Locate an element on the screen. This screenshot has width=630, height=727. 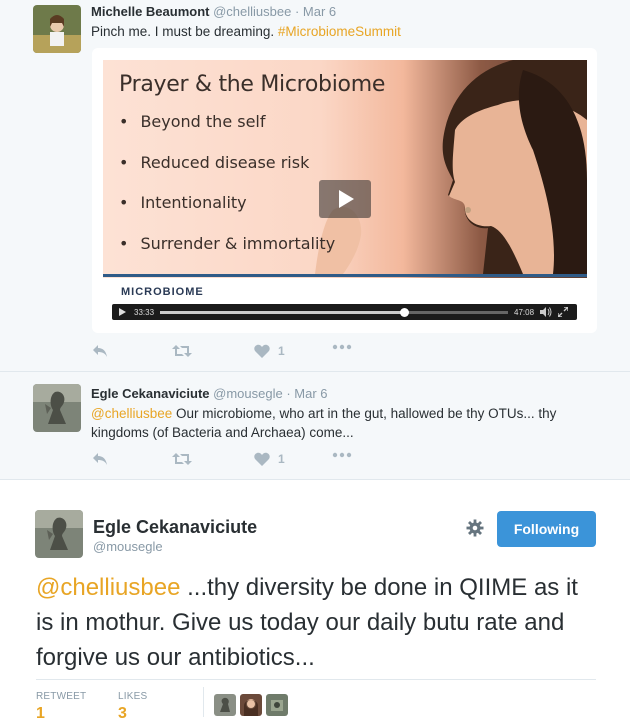
likes-label: LIKES is located at coordinates (133, 696).